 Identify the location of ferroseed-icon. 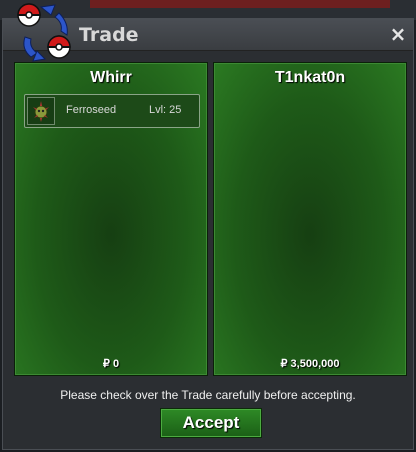
(41, 111).